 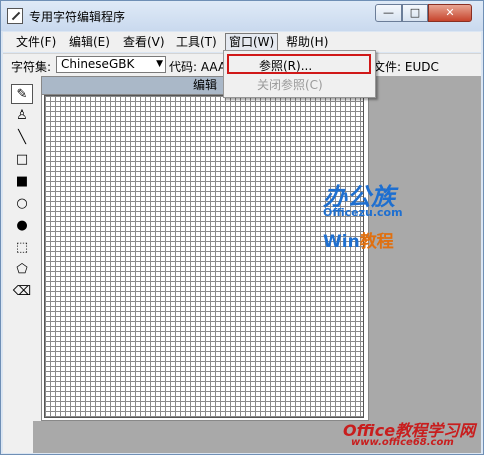 What do you see at coordinates (242, 16) in the screenshot?
I see `title-bar: 专用字符编辑程序 — □ ✕` at bounding box center [242, 16].